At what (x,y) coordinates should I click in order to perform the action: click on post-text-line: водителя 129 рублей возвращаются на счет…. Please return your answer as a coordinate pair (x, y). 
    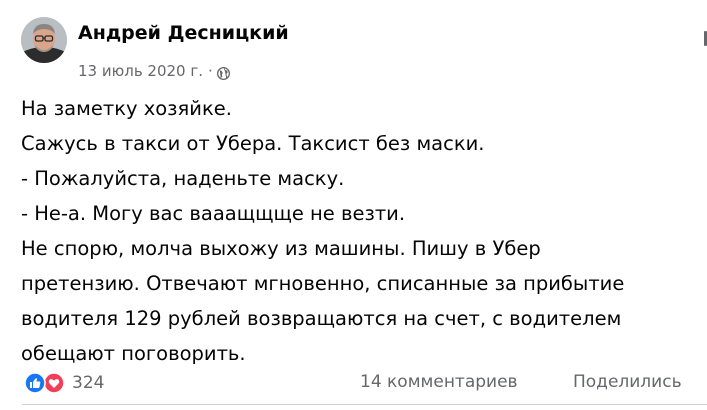
    Looking at the image, I should click on (321, 318).